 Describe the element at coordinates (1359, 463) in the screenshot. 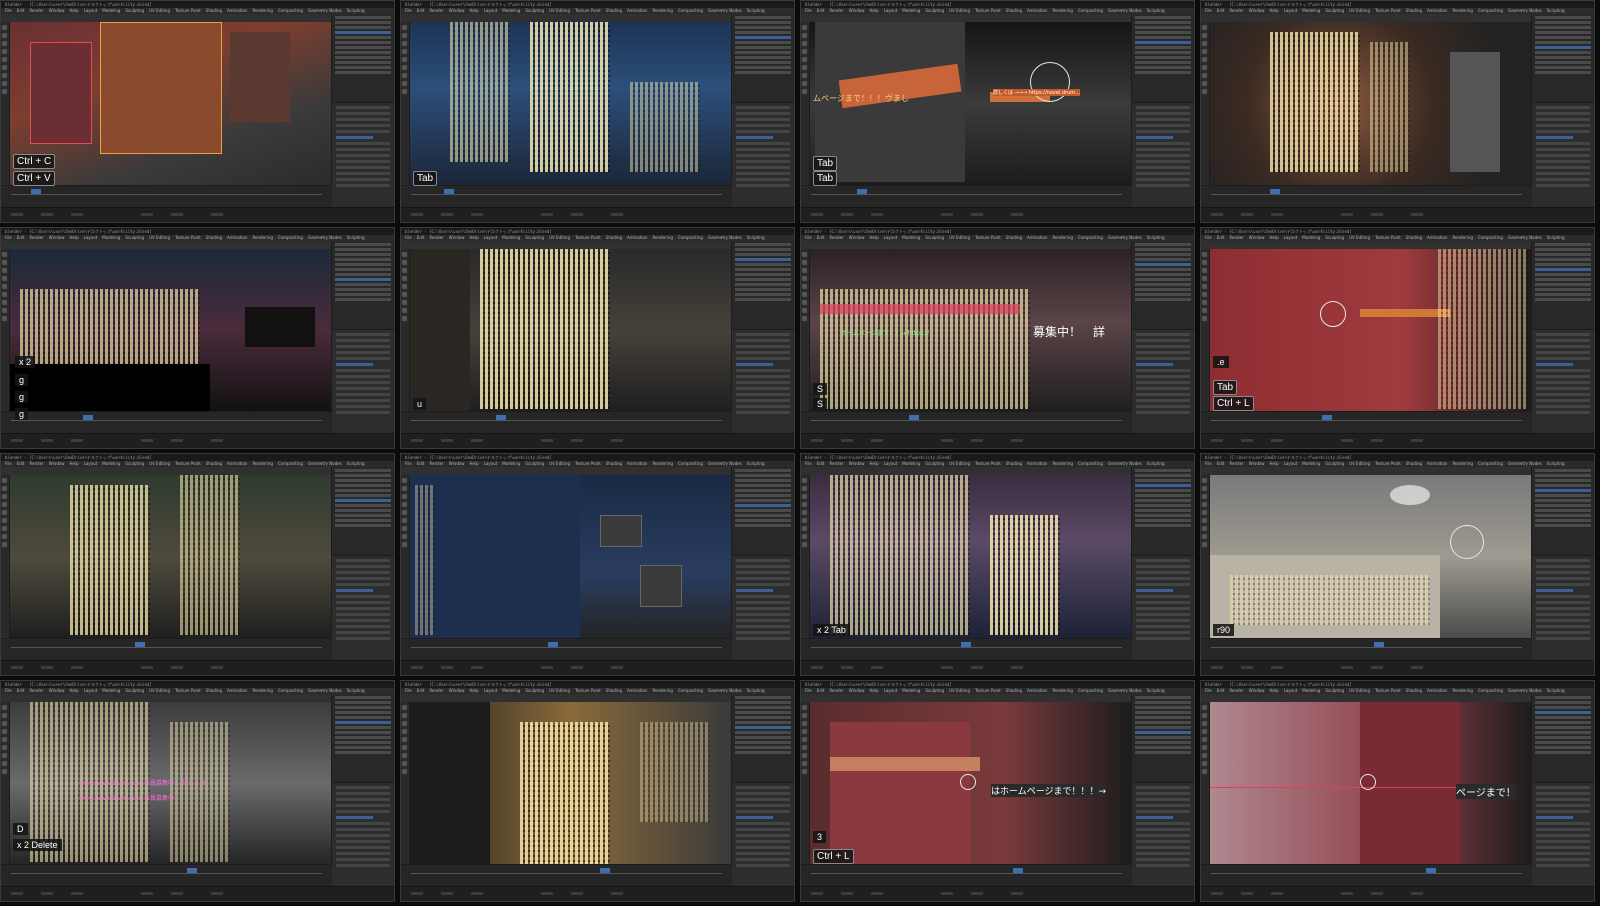

I see `menu-item: UV Editing` at that location.